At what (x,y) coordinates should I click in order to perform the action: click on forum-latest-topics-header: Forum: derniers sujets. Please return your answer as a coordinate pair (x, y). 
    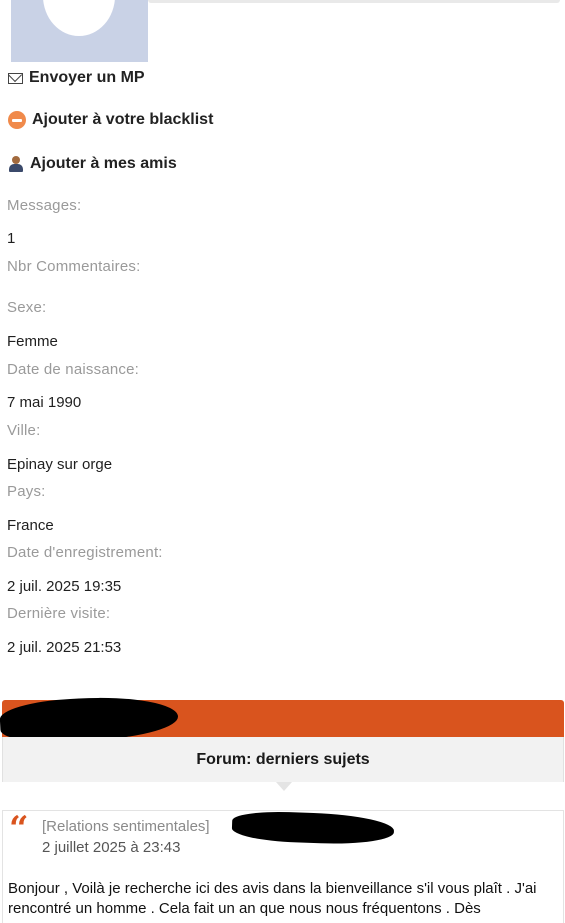
    Looking at the image, I should click on (283, 759).